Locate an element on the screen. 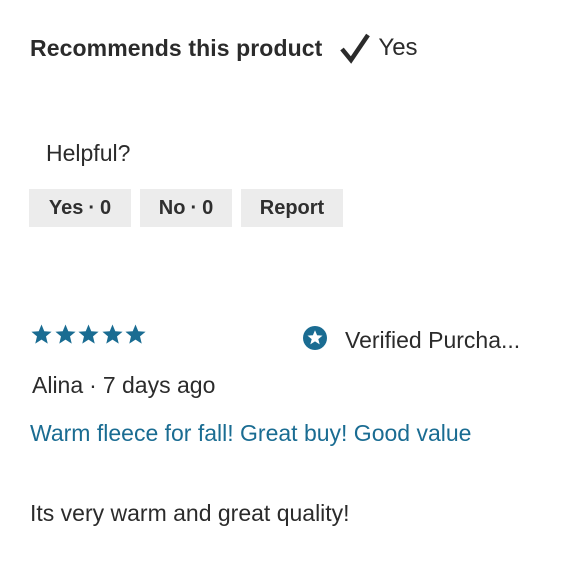 This screenshot has width=580, height=580. helpful-no-button: No · 0 is located at coordinates (186, 208).